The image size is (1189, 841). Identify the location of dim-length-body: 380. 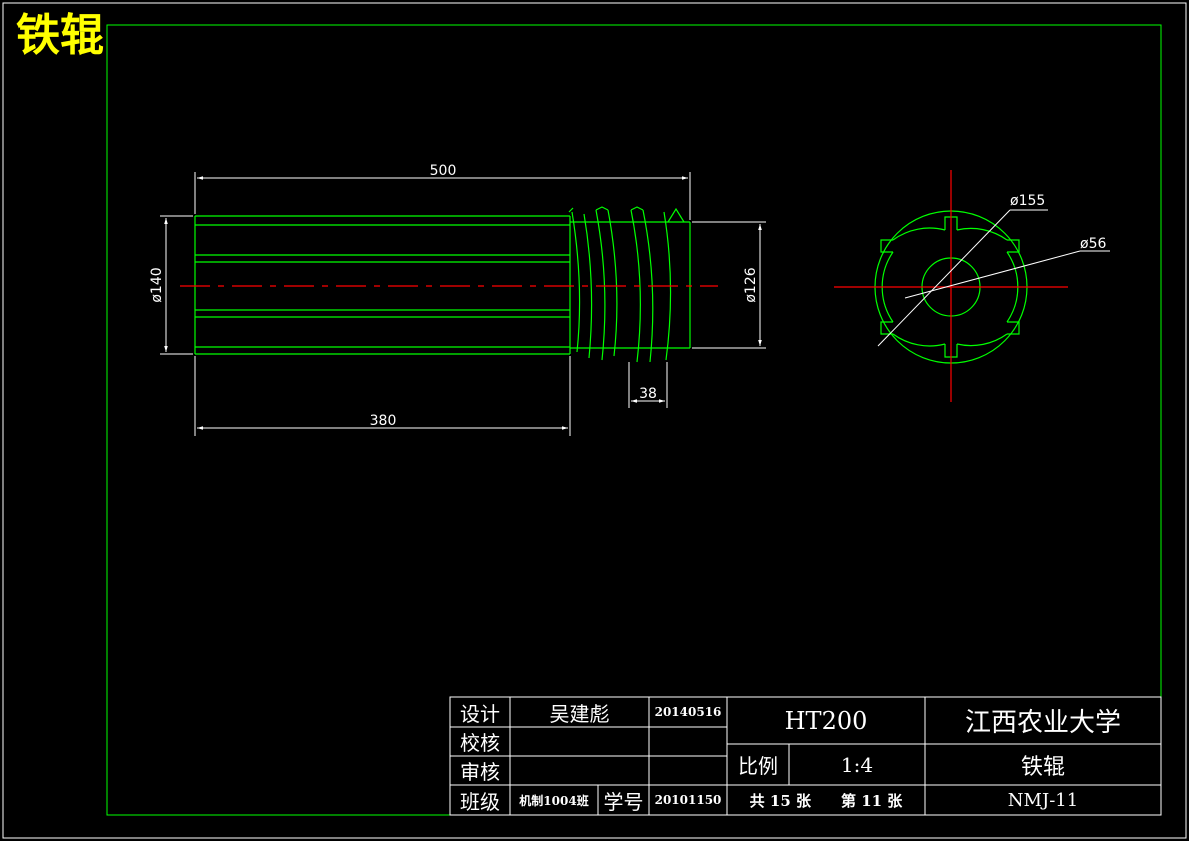
(383, 421).